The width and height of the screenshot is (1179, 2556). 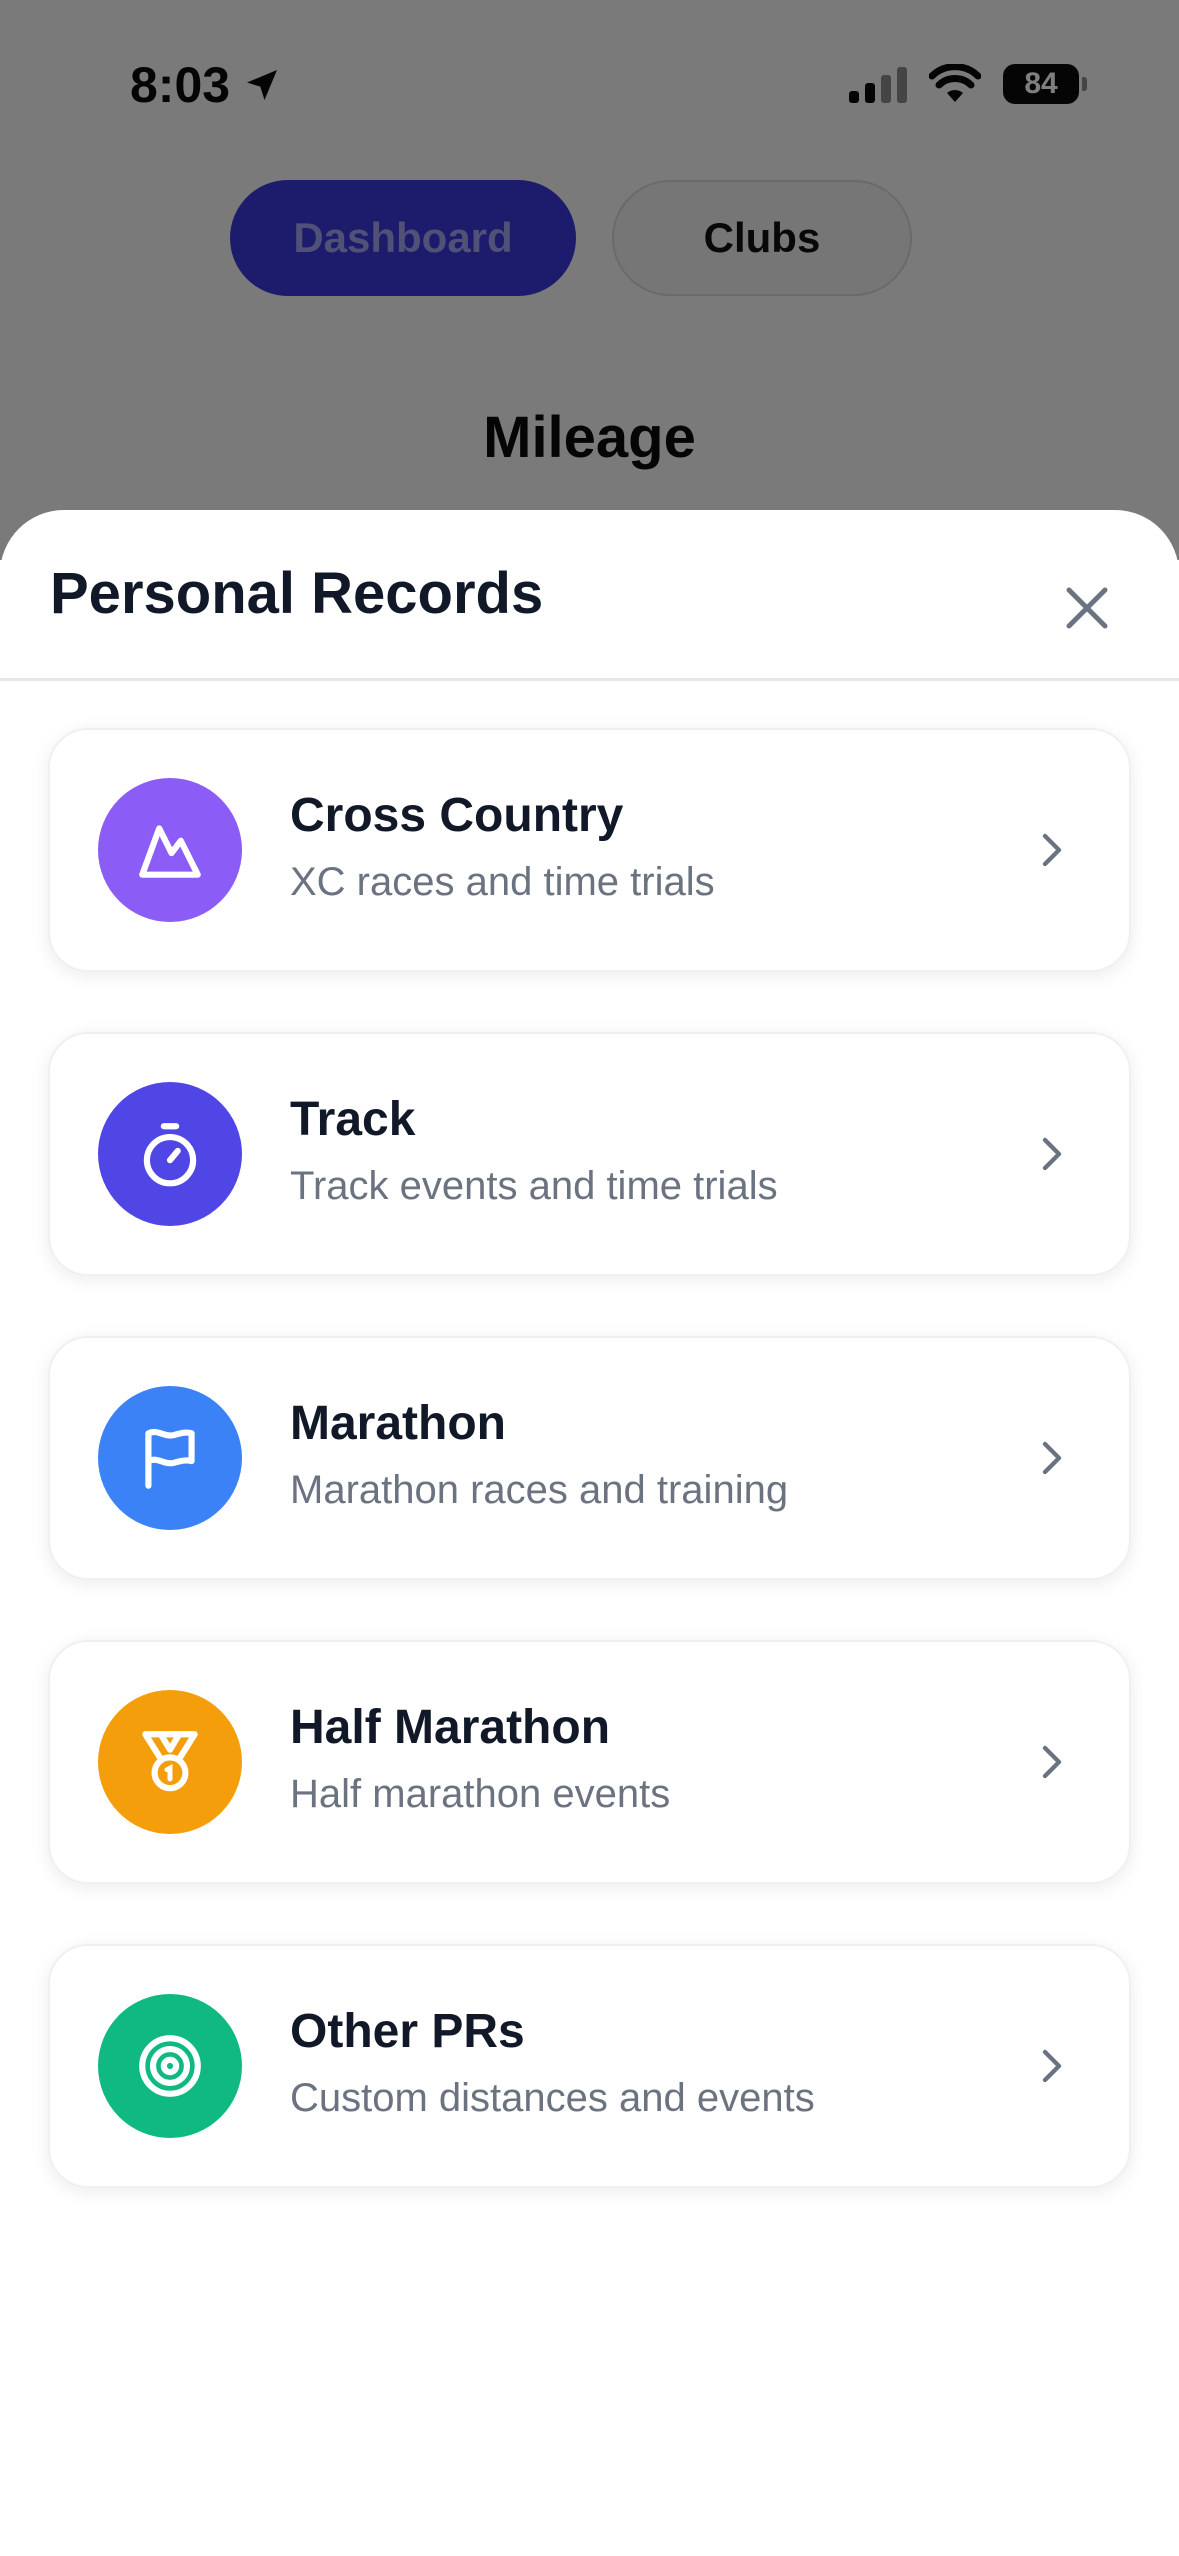 I want to click on record-card-marathon: Marathon Marathon races and training, so click(x=589, y=1458).